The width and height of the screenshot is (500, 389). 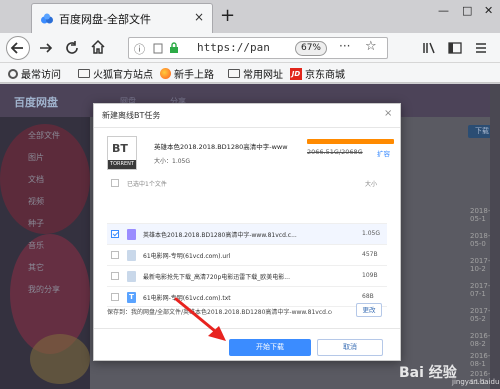 I want to click on back-arrow-icon, so click(x=16, y=48).